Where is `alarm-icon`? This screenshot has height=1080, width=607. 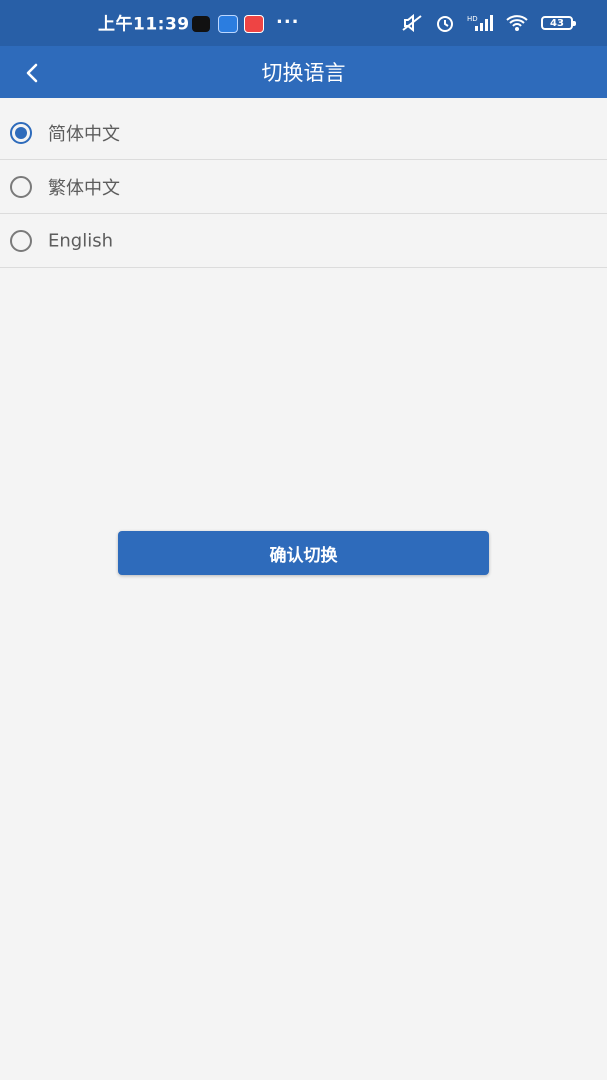
alarm-icon is located at coordinates (445, 24).